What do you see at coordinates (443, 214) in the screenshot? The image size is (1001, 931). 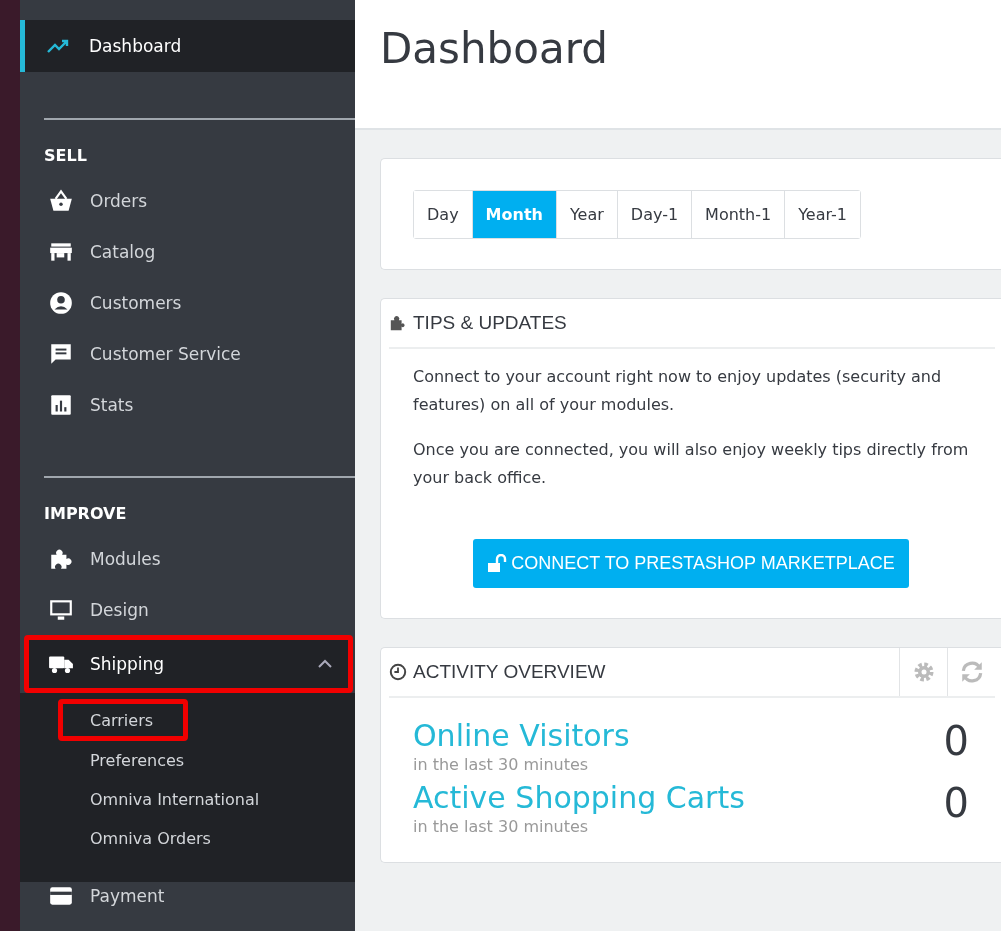 I see `period-tab: Day` at bounding box center [443, 214].